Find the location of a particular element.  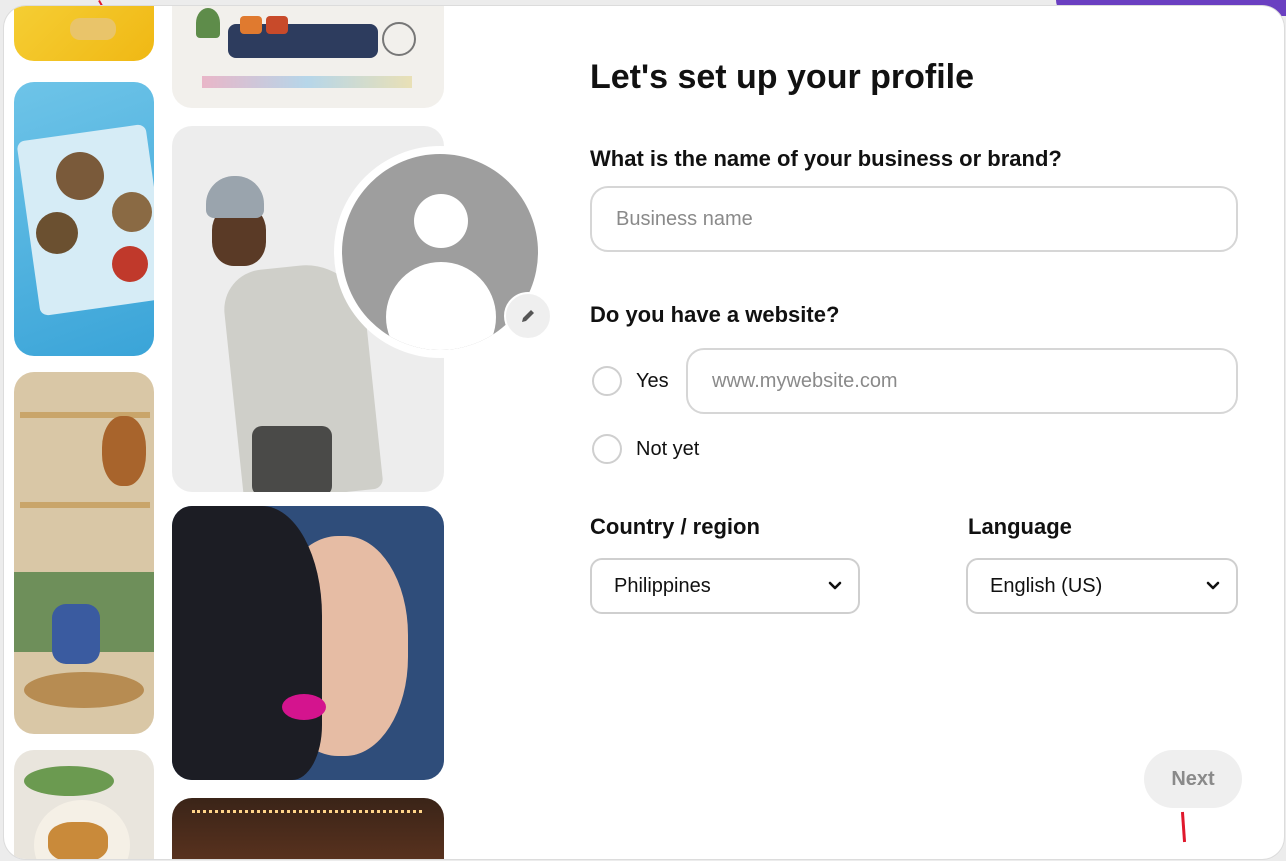

country-select: Philippines is located at coordinates (725, 586).